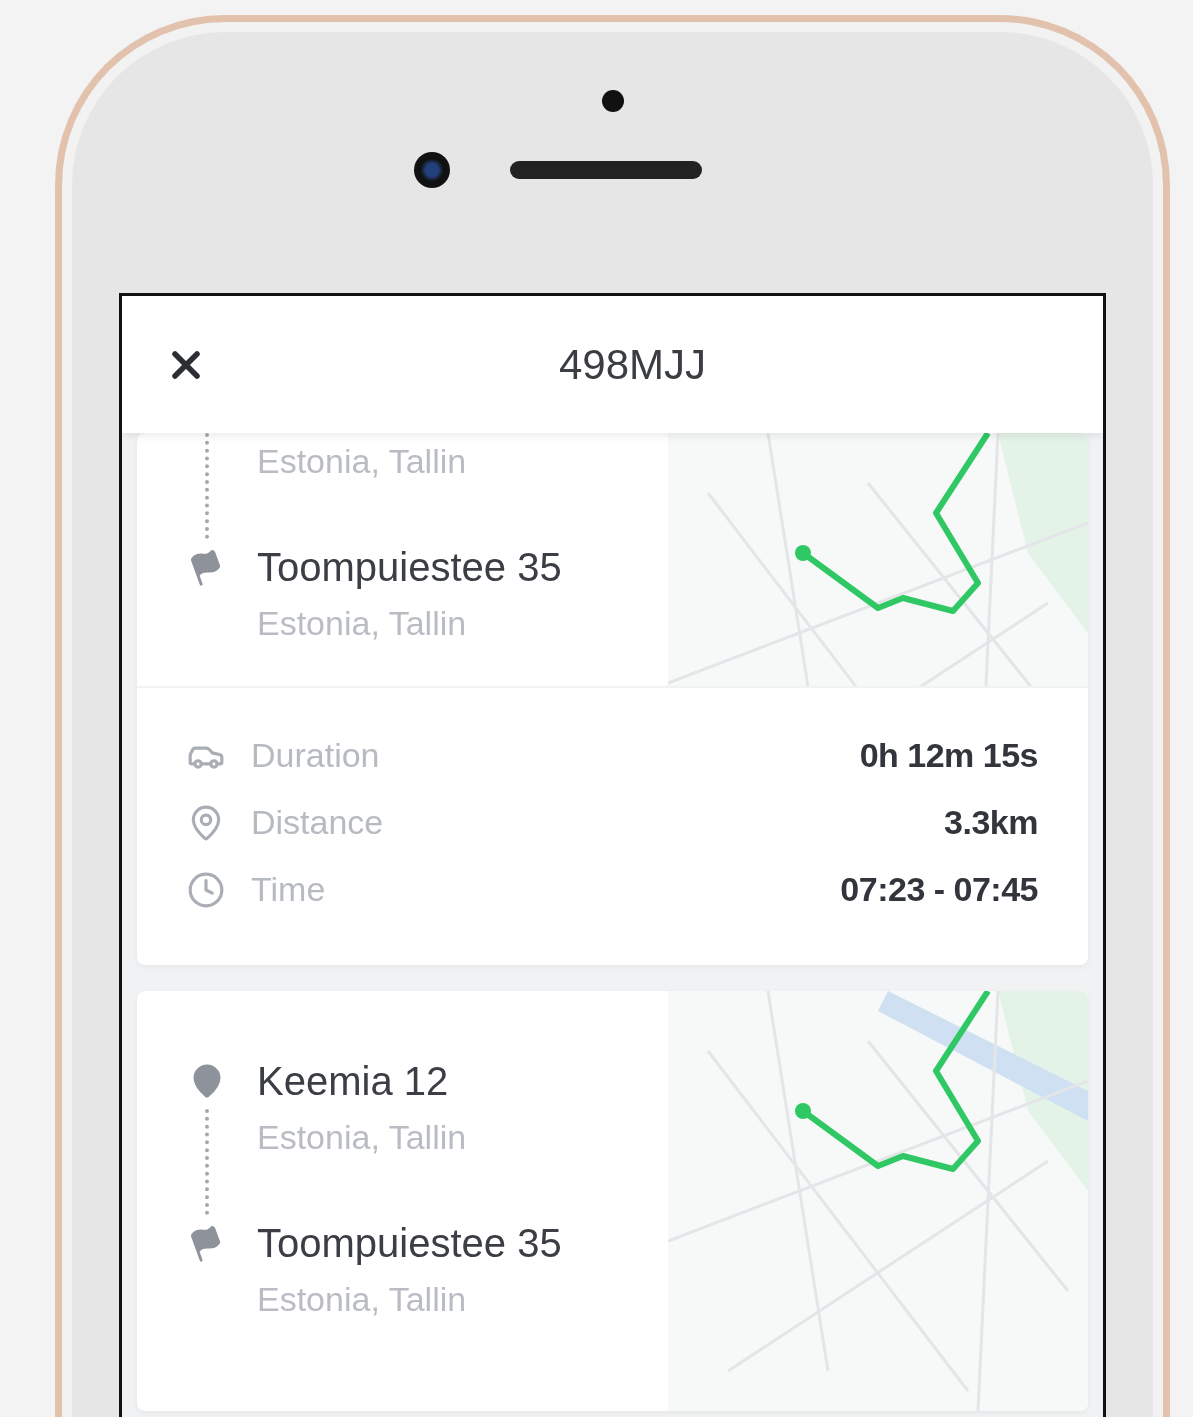 The image size is (1193, 1417). I want to click on page-title: 498MJJ, so click(632, 364).